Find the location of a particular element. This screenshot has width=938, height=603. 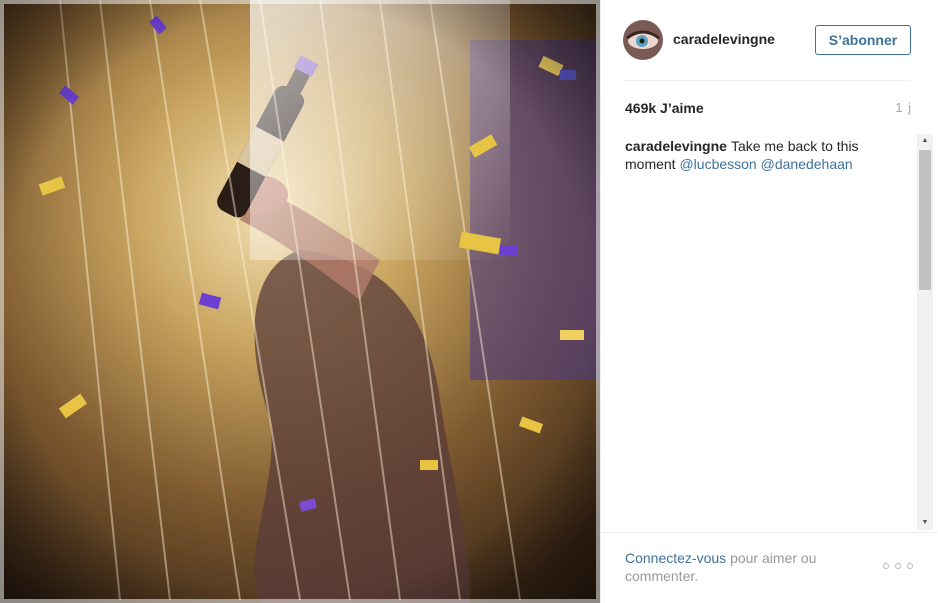

scroll-thumb is located at coordinates (925, 220).